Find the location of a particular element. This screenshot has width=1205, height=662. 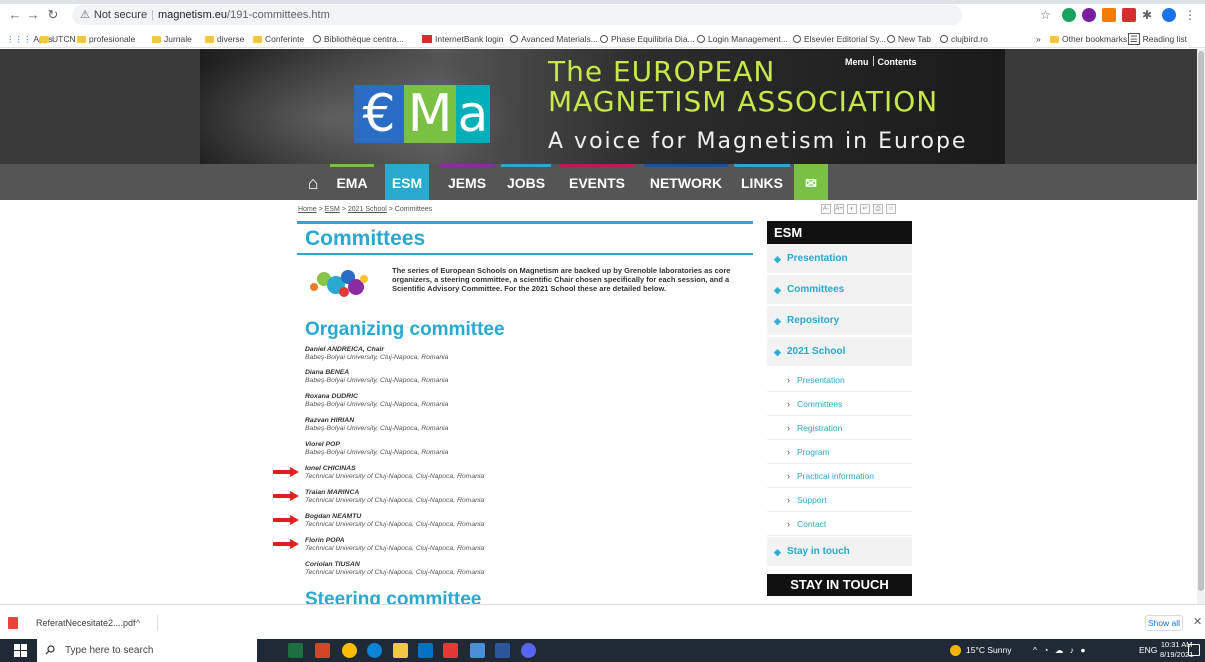

diamond-arrow-icon: ◈ is located at coordinates (777, 552).